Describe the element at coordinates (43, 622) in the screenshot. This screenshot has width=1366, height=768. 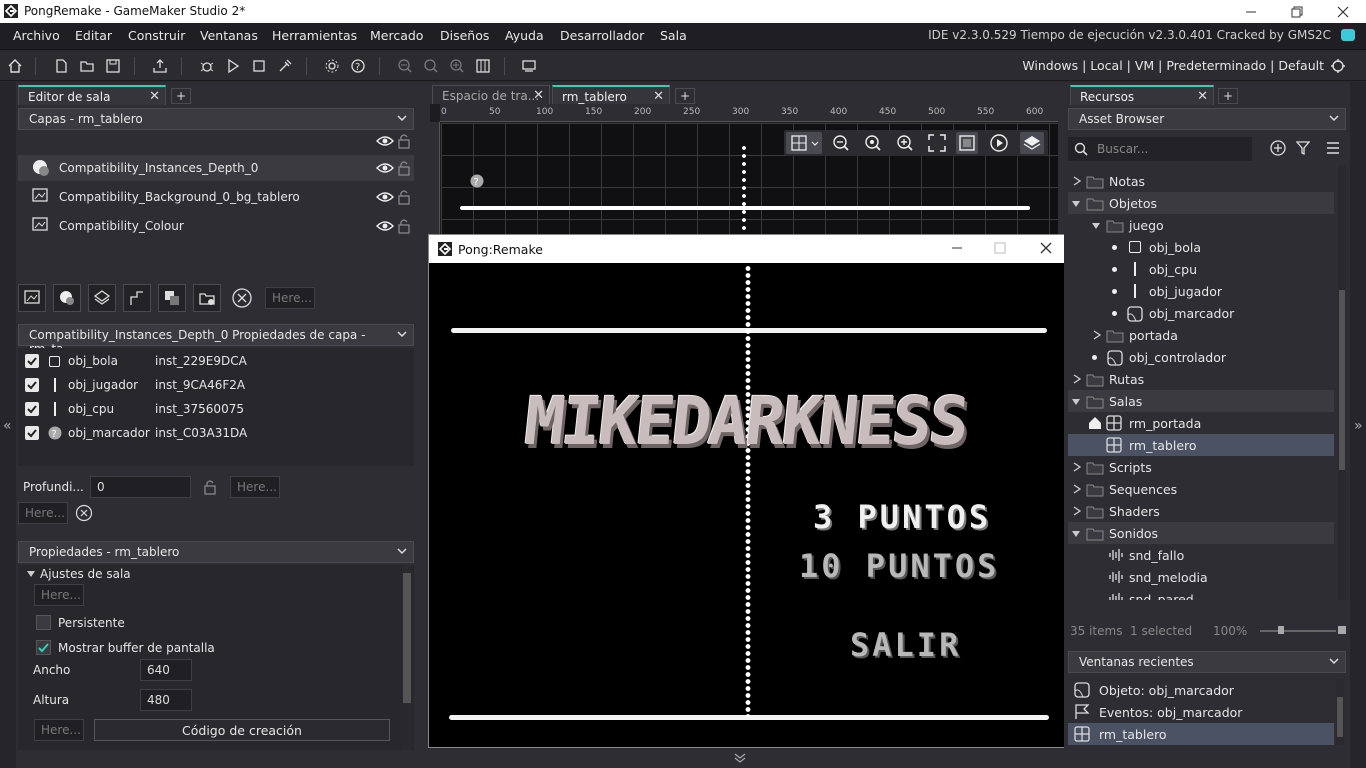
I see `persistent-checkbox` at that location.